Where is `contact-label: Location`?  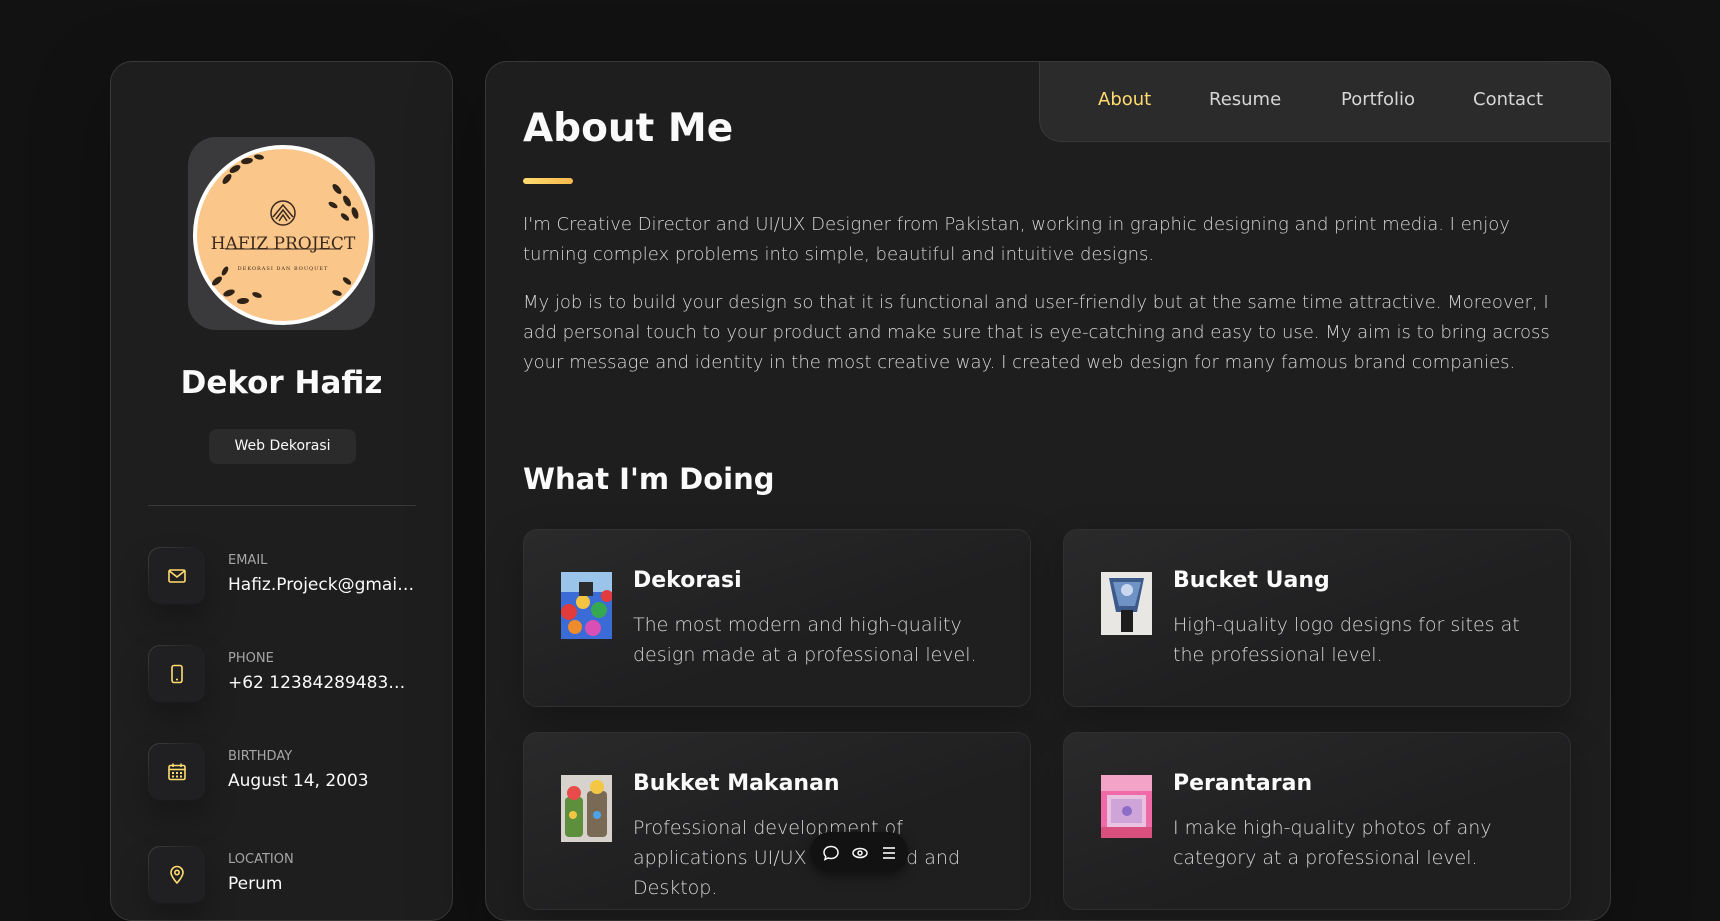
contact-label: Location is located at coordinates (261, 859).